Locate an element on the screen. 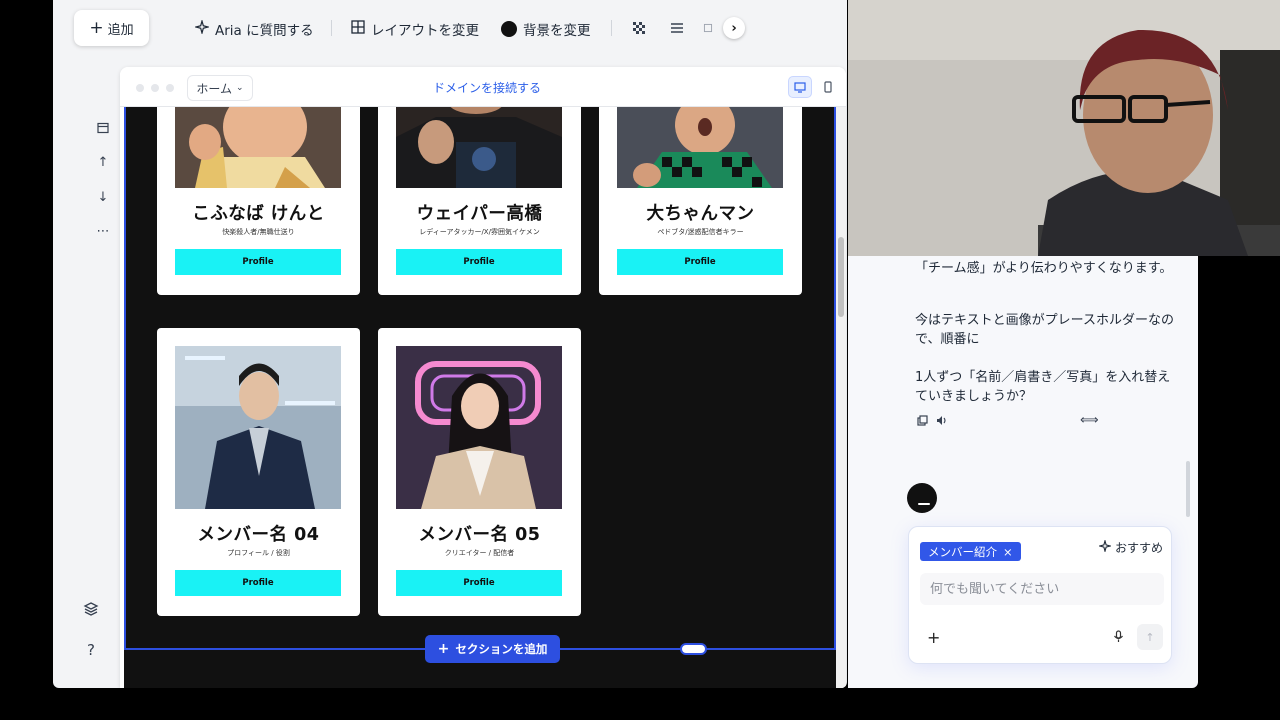 Image resolution: width=1280 pixels, height=720 pixels. ask-aria-label: Aria に質問する is located at coordinates (264, 31).